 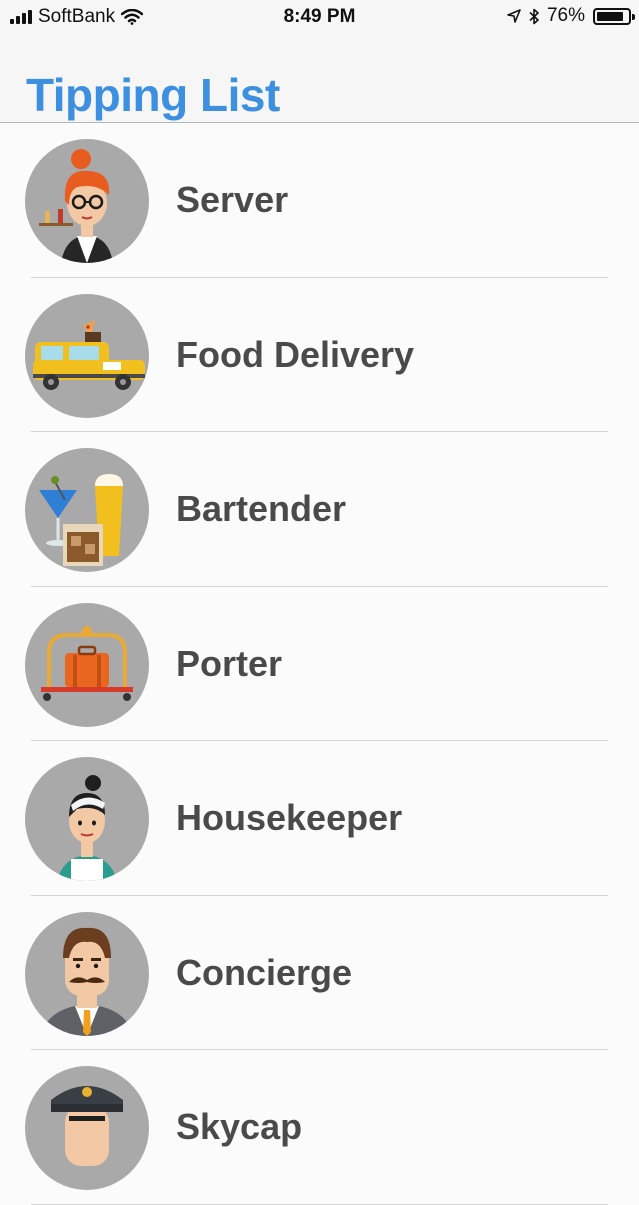 I want to click on battery-icon, so click(x=614, y=16).